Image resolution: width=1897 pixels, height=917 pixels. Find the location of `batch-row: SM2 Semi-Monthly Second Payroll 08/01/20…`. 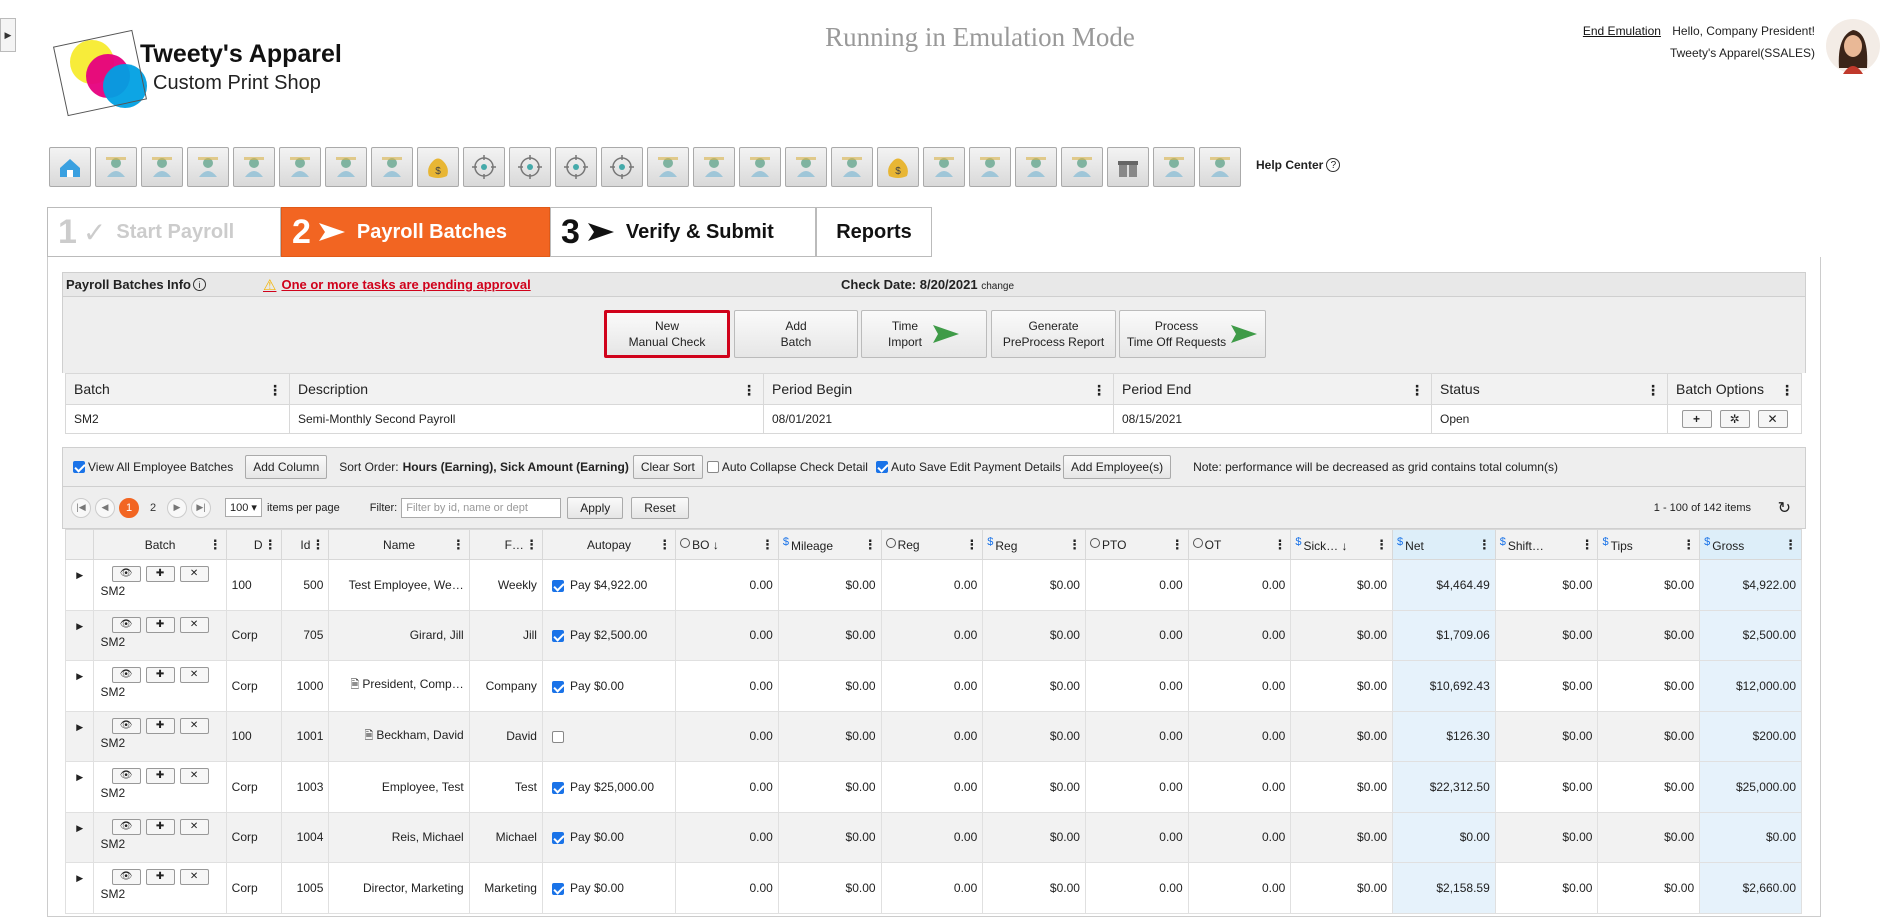

batch-row: SM2 Semi-Monthly Second Payroll 08/01/20… is located at coordinates (933, 419).